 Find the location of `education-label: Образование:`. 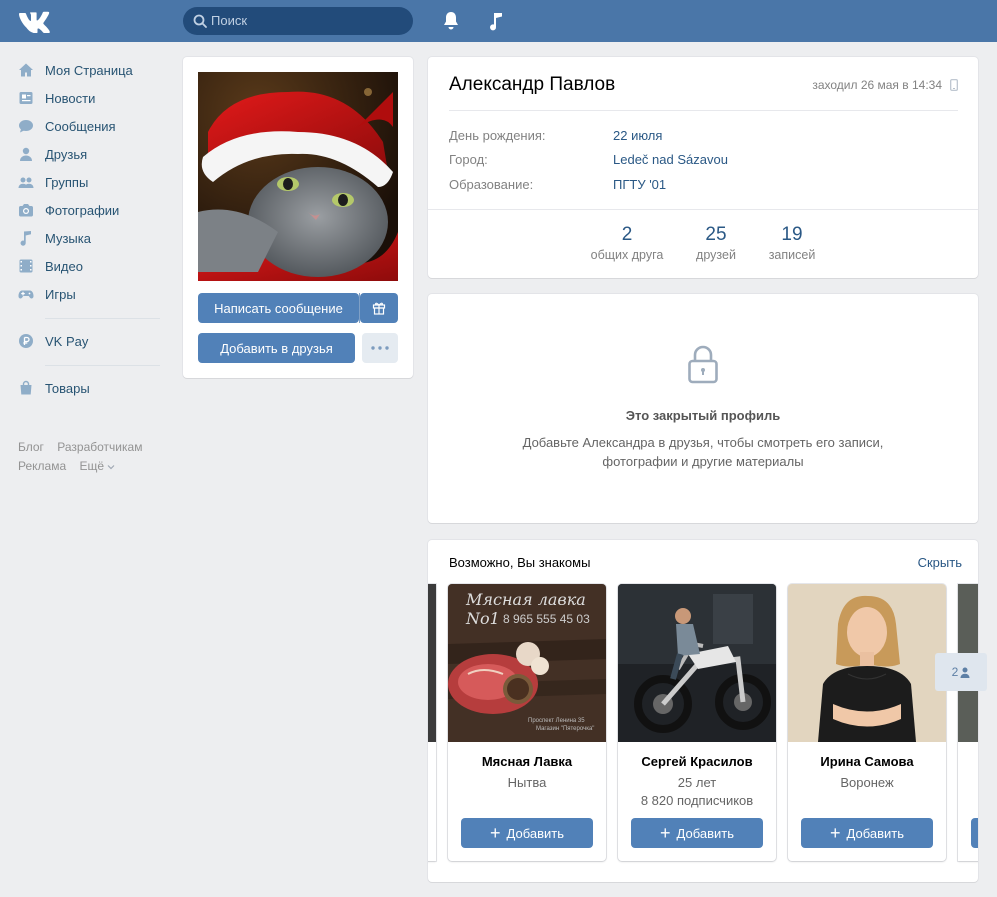

education-label: Образование: is located at coordinates (491, 184).